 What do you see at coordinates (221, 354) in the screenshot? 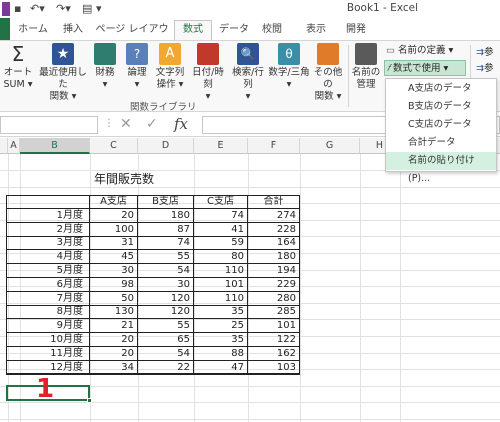
I see `table-cell: 88` at bounding box center [221, 354].